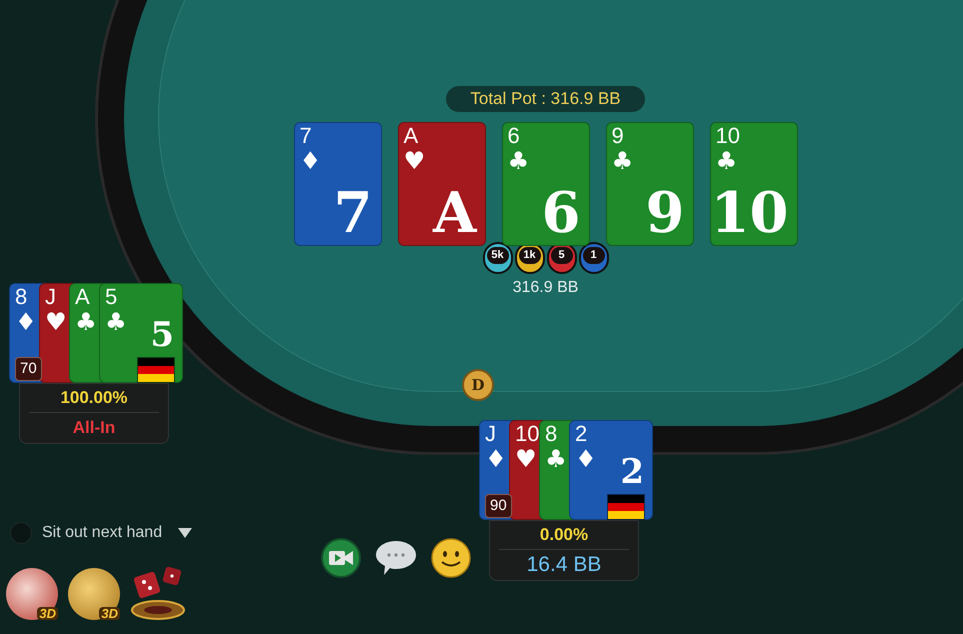 The image size is (963, 634). Describe the element at coordinates (185, 533) in the screenshot. I see `caret-icon` at that location.